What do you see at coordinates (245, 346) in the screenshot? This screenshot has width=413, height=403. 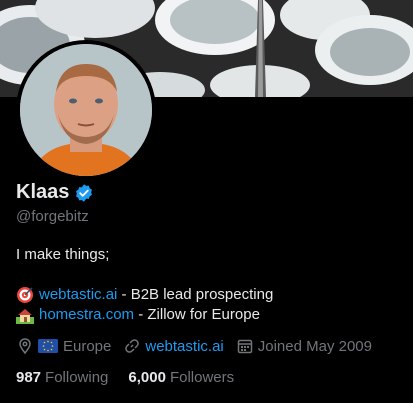 I see `calendar-icon` at bounding box center [245, 346].